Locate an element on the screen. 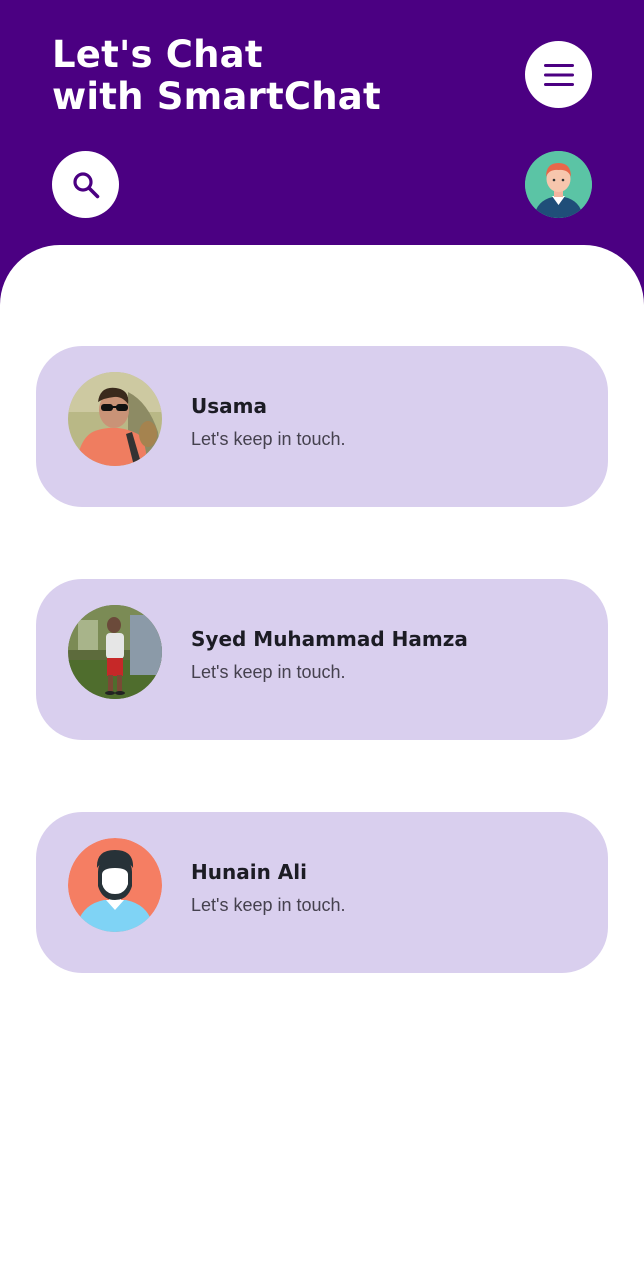 The width and height of the screenshot is (644, 1280). page-title: Let's Chat with SmartChat is located at coordinates (216, 76).